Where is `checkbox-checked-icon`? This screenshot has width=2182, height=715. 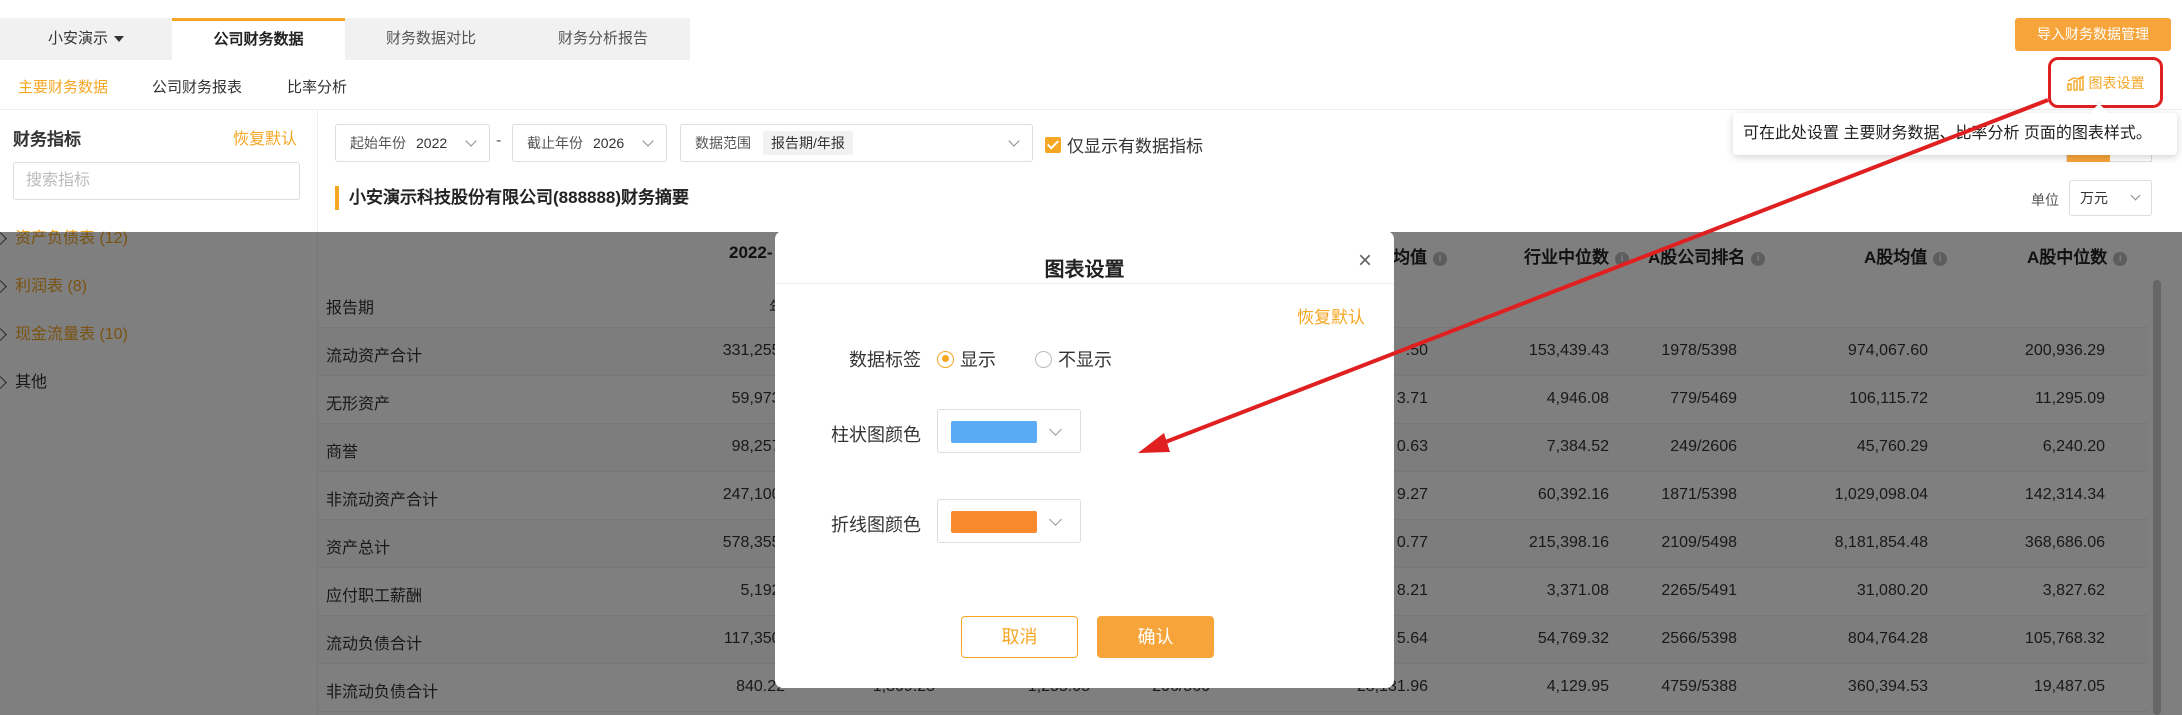 checkbox-checked-icon is located at coordinates (1053, 144).